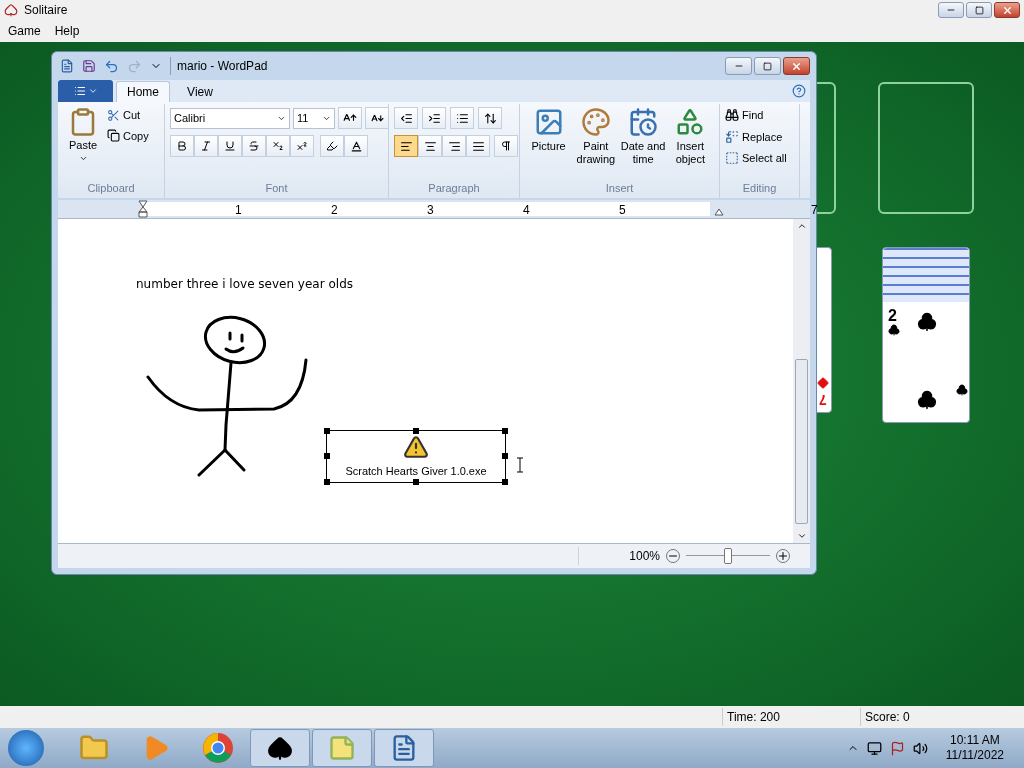  What do you see at coordinates (350, 118) in the screenshot?
I see `grow-font-button` at bounding box center [350, 118].